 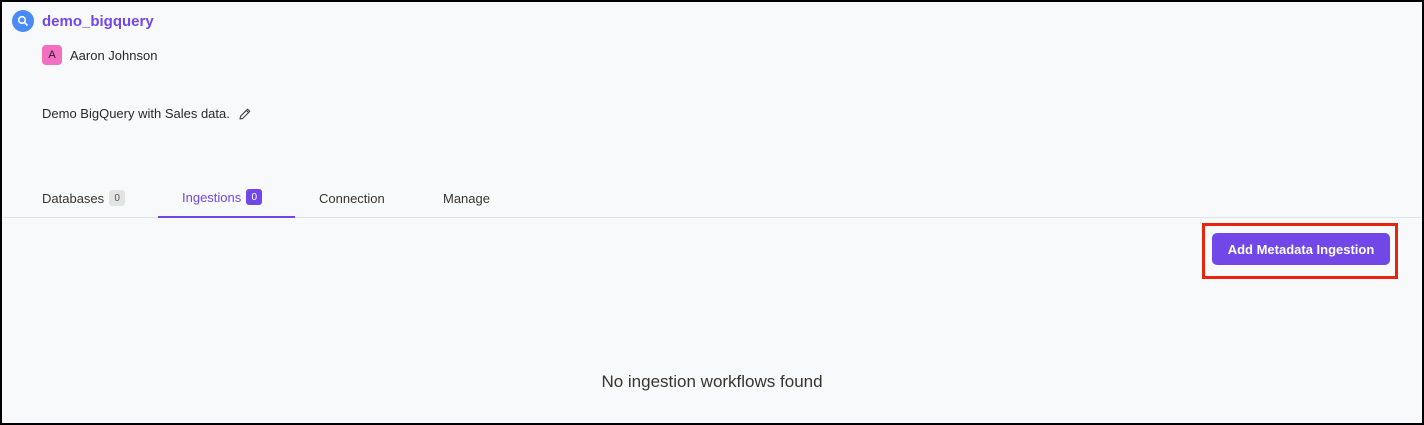 I want to click on description-row: Demo BigQuery with Sales data., so click(x=147, y=113).